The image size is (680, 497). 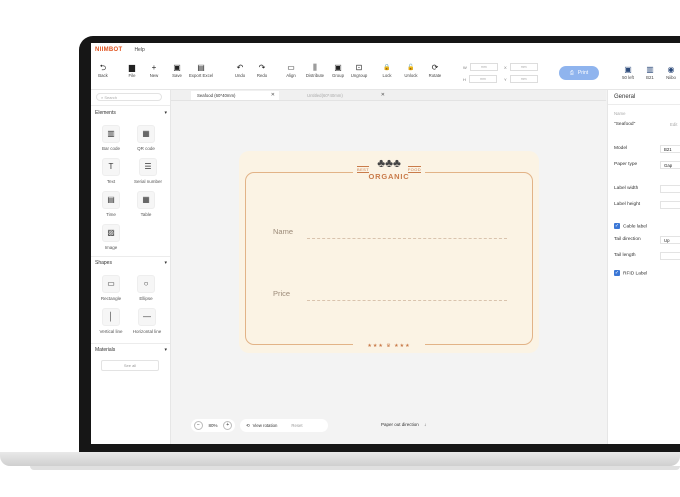 I want to click on view-rotation-button: View rotation, so click(x=265, y=425).